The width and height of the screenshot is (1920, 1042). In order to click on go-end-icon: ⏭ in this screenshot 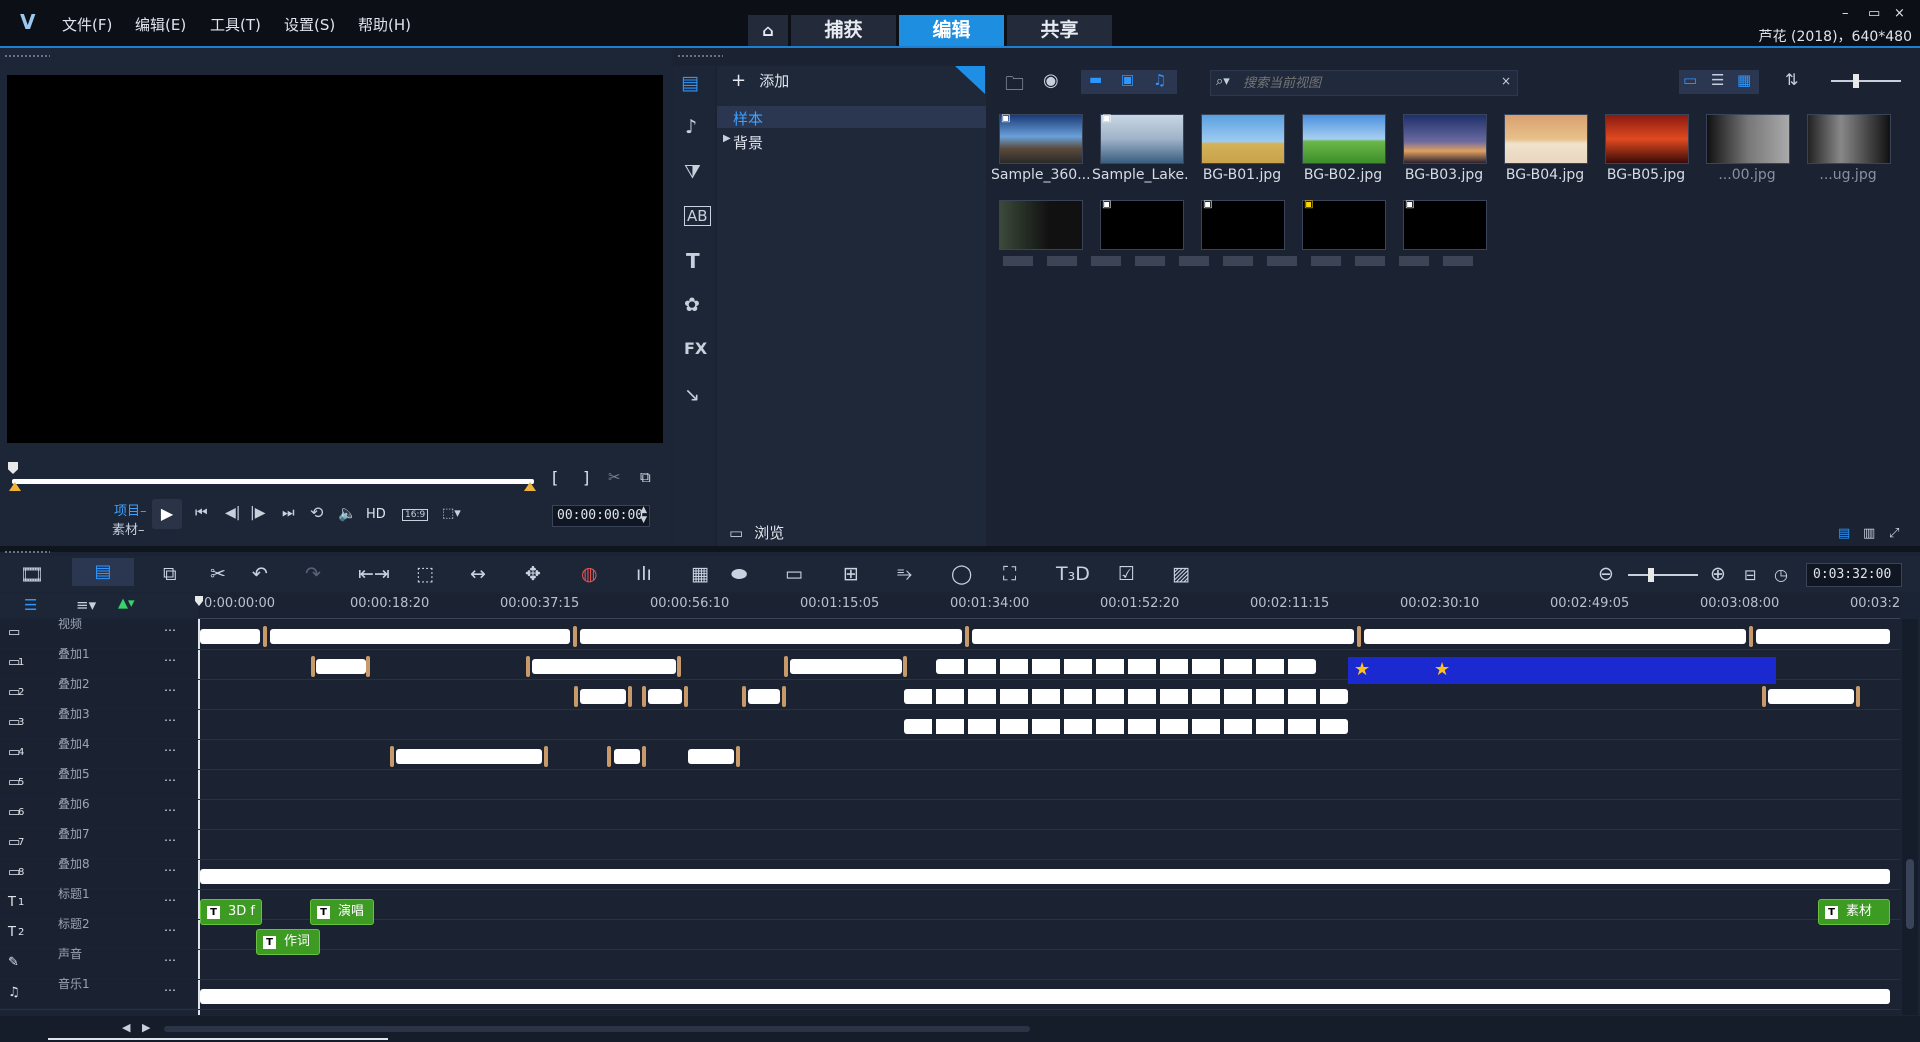, I will do `click(288, 513)`.